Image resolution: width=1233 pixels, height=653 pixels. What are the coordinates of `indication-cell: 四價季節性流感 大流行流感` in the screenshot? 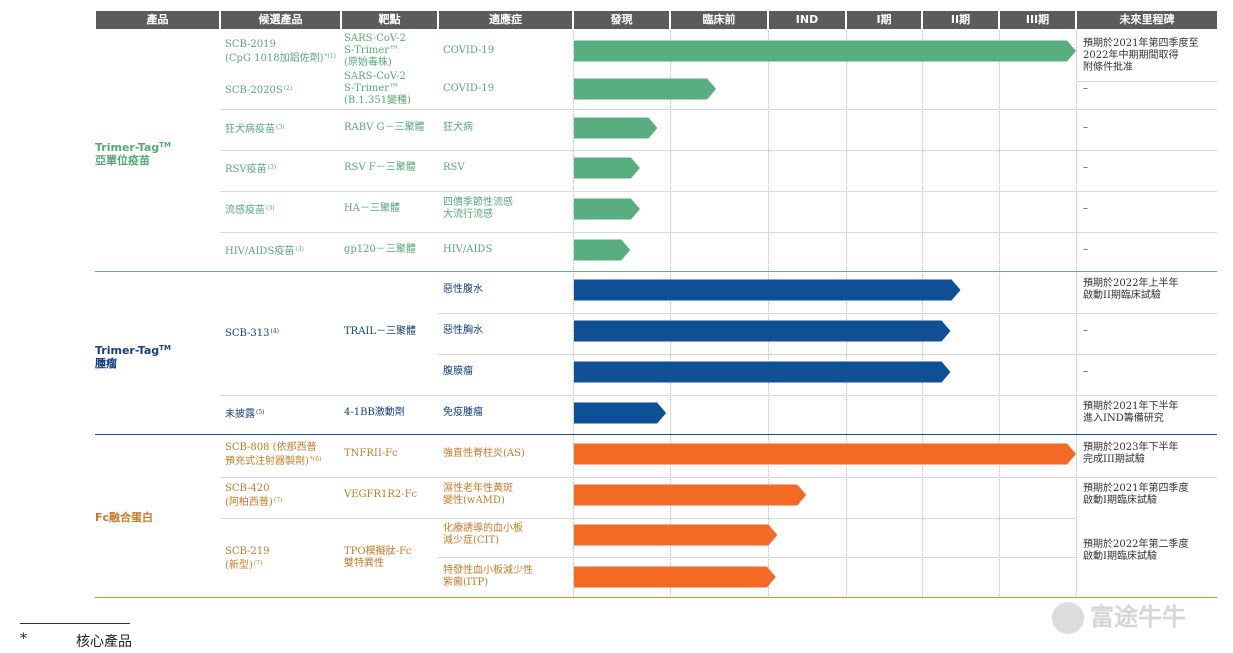 It's located at (478, 208).